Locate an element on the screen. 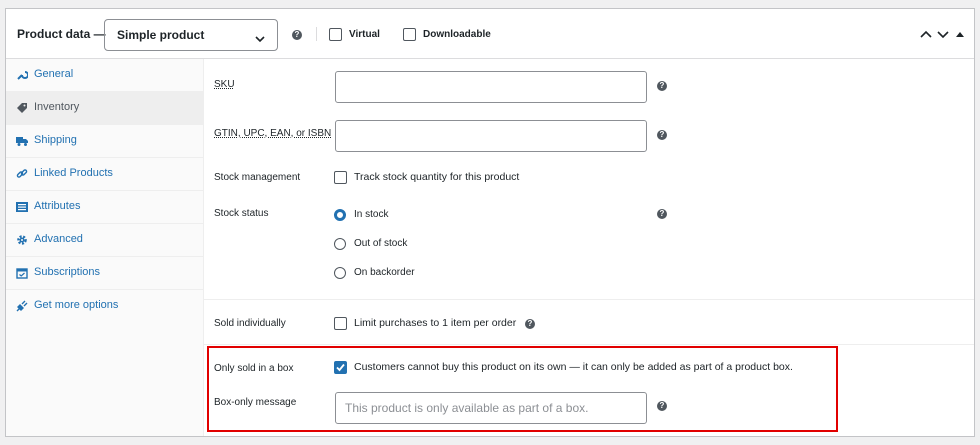  header-divider is located at coordinates (316, 34).